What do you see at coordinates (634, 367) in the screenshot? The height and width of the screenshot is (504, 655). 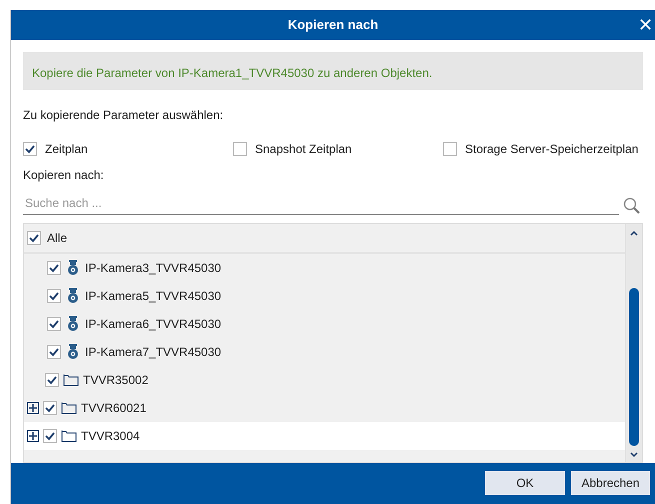 I see `scroll-thumb` at bounding box center [634, 367].